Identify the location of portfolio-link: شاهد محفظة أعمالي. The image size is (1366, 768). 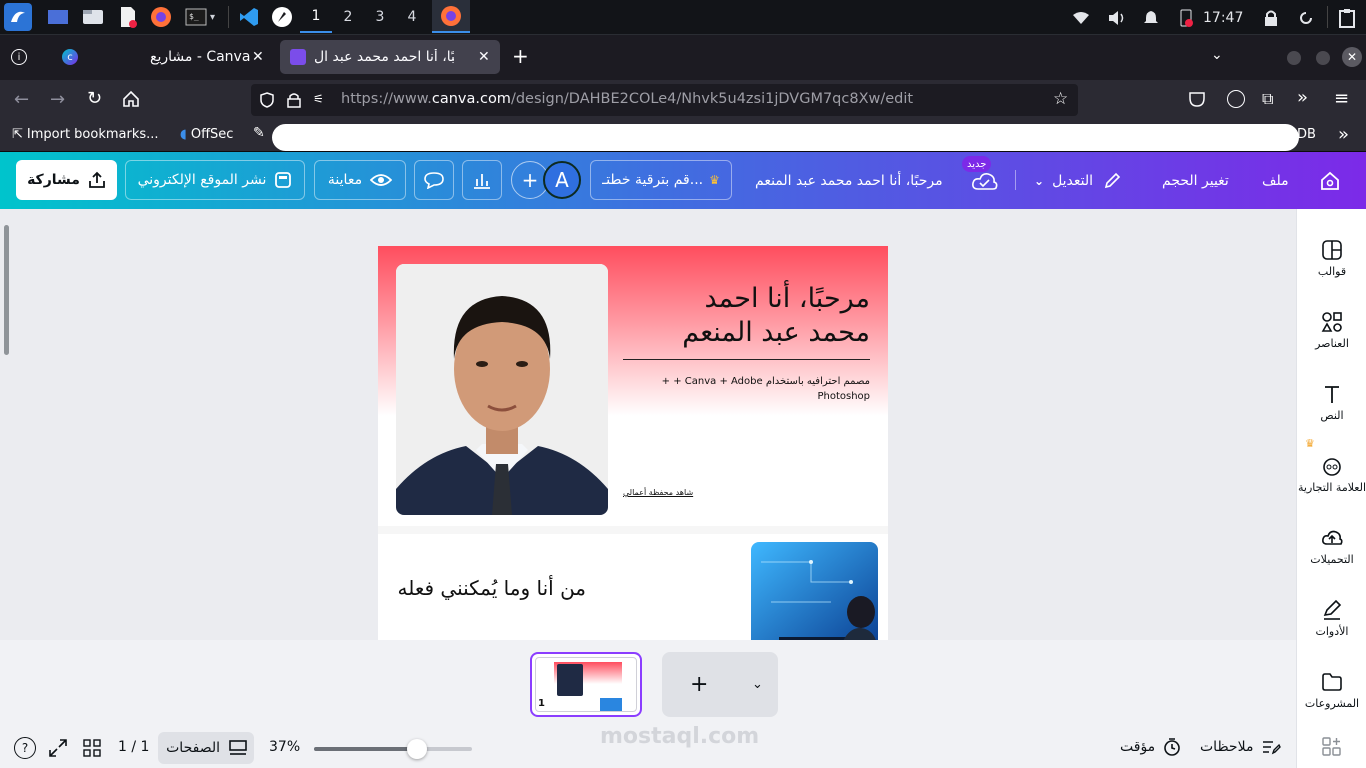
(658, 492).